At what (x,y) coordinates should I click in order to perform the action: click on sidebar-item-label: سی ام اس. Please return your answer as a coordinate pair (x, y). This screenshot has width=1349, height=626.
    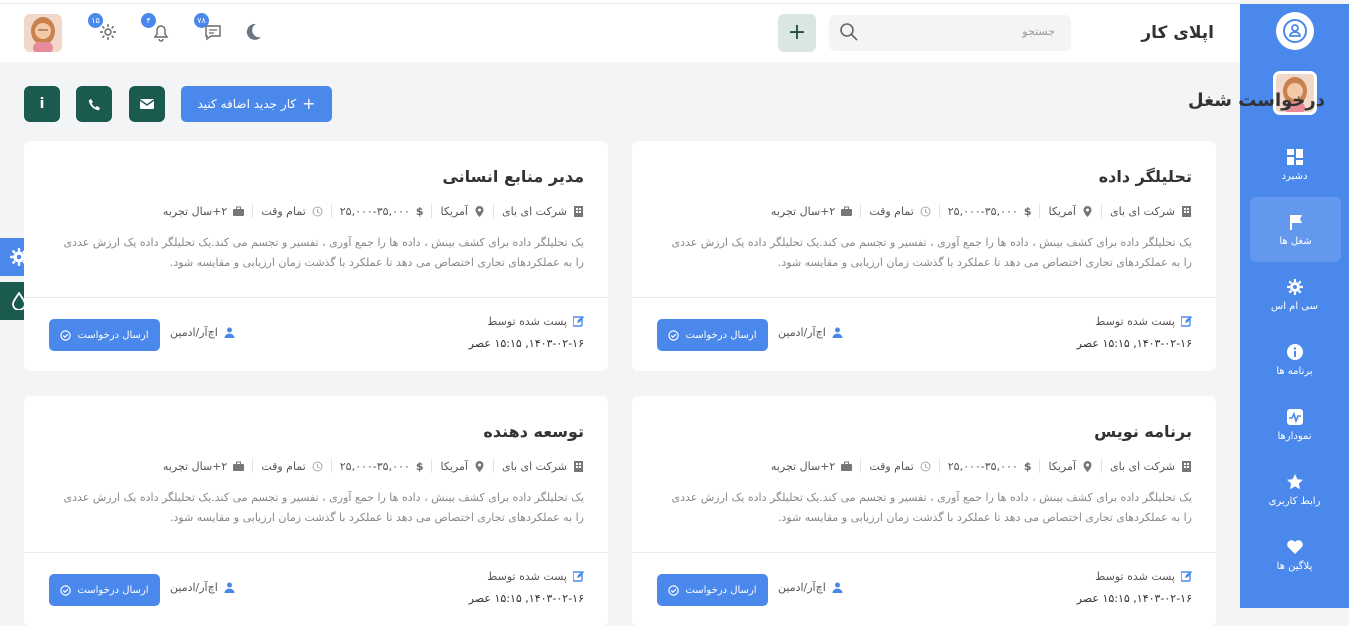
    Looking at the image, I should click on (1294, 306).